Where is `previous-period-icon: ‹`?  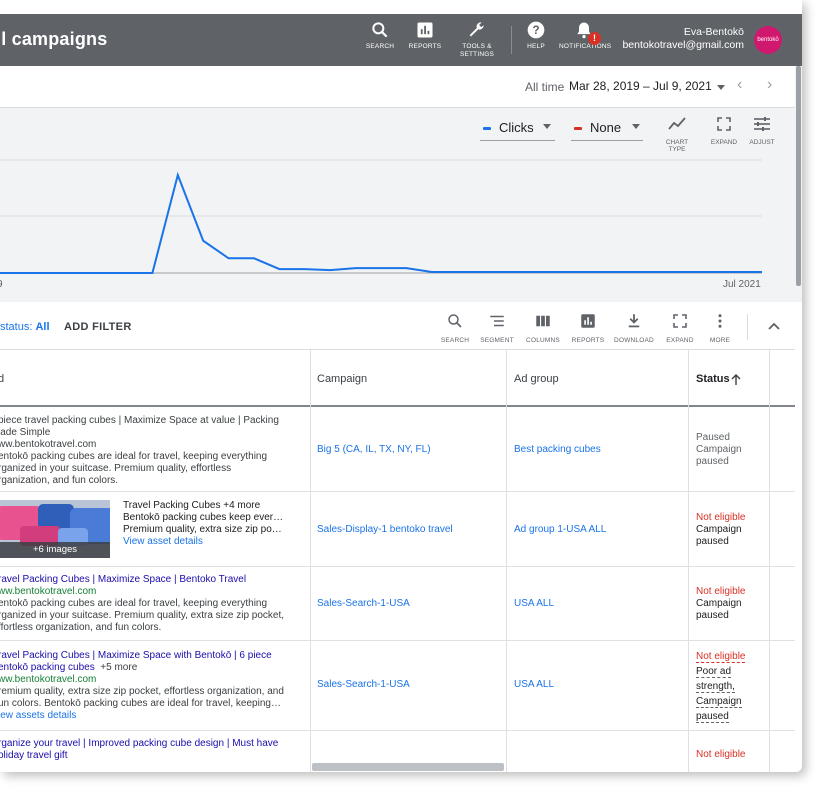
previous-period-icon: ‹ is located at coordinates (739, 85).